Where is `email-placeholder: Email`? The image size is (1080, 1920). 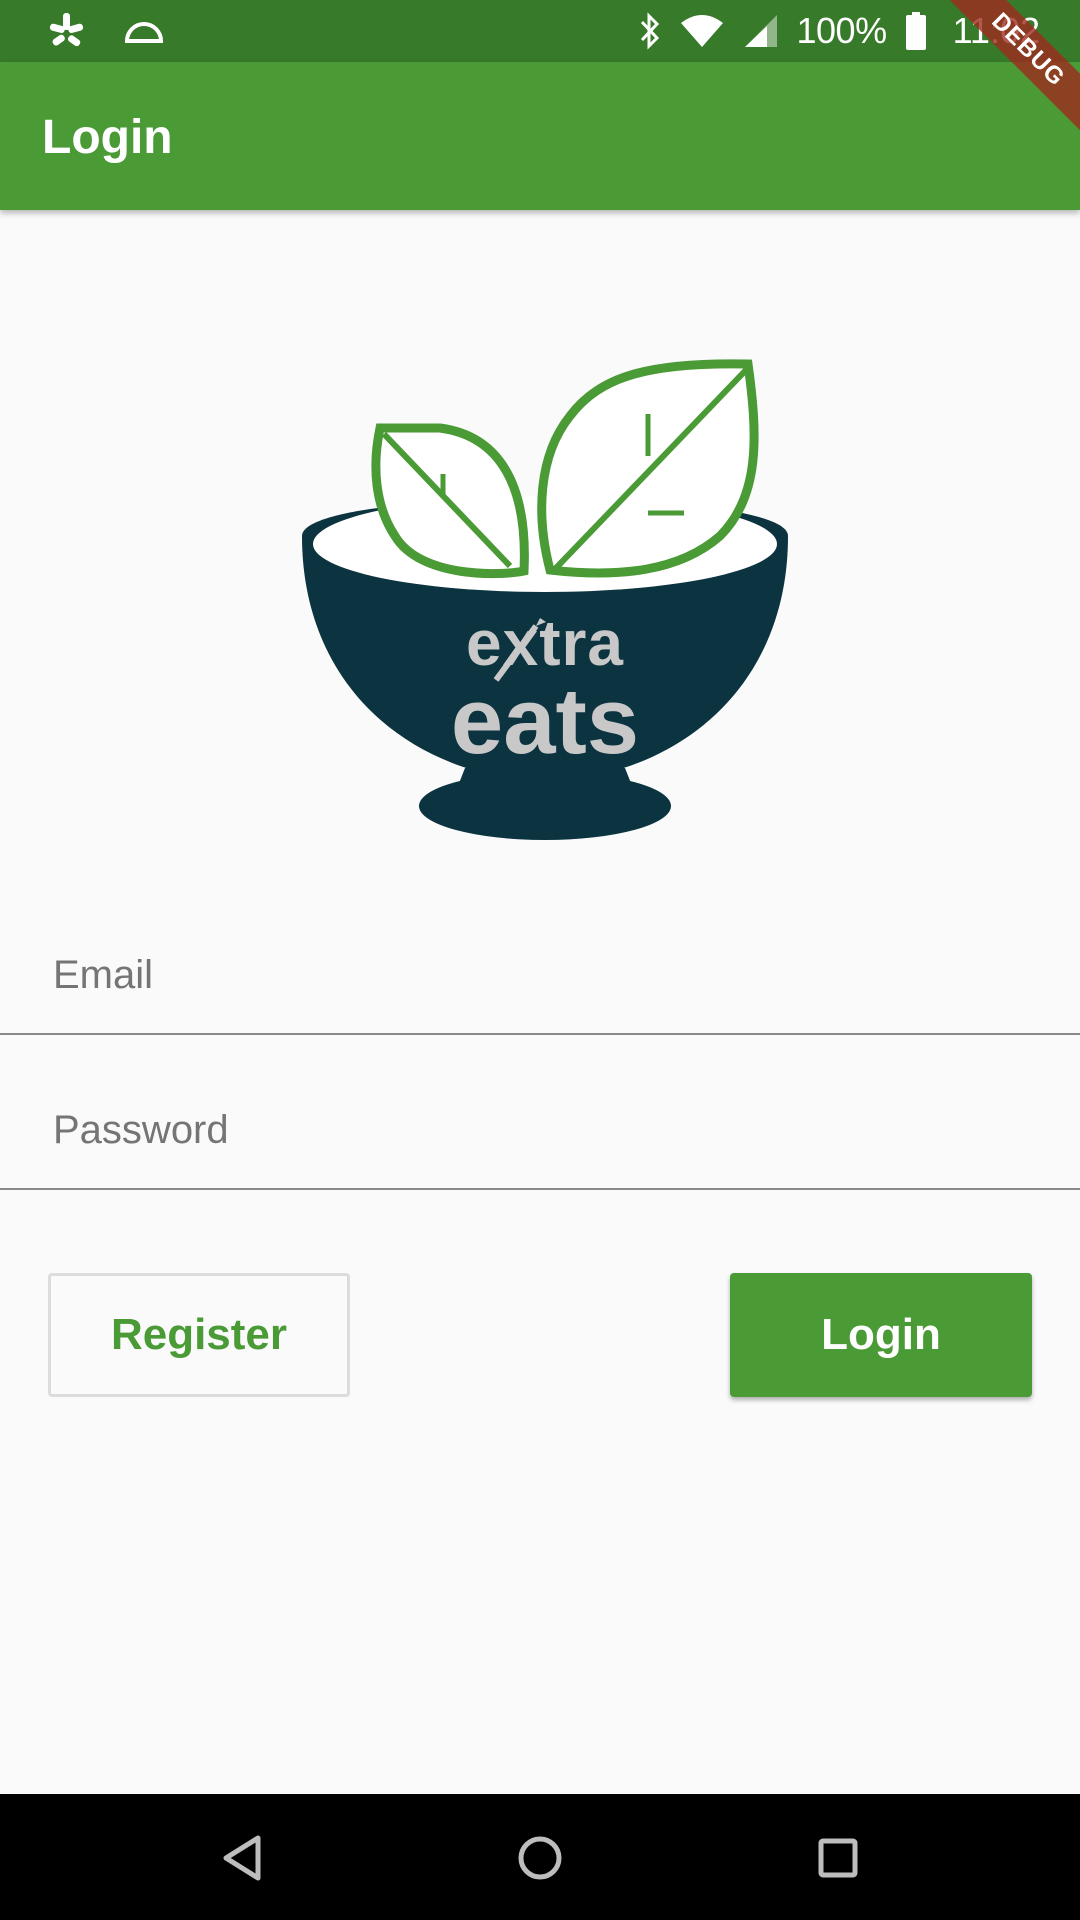
email-placeholder: Email is located at coordinates (103, 975).